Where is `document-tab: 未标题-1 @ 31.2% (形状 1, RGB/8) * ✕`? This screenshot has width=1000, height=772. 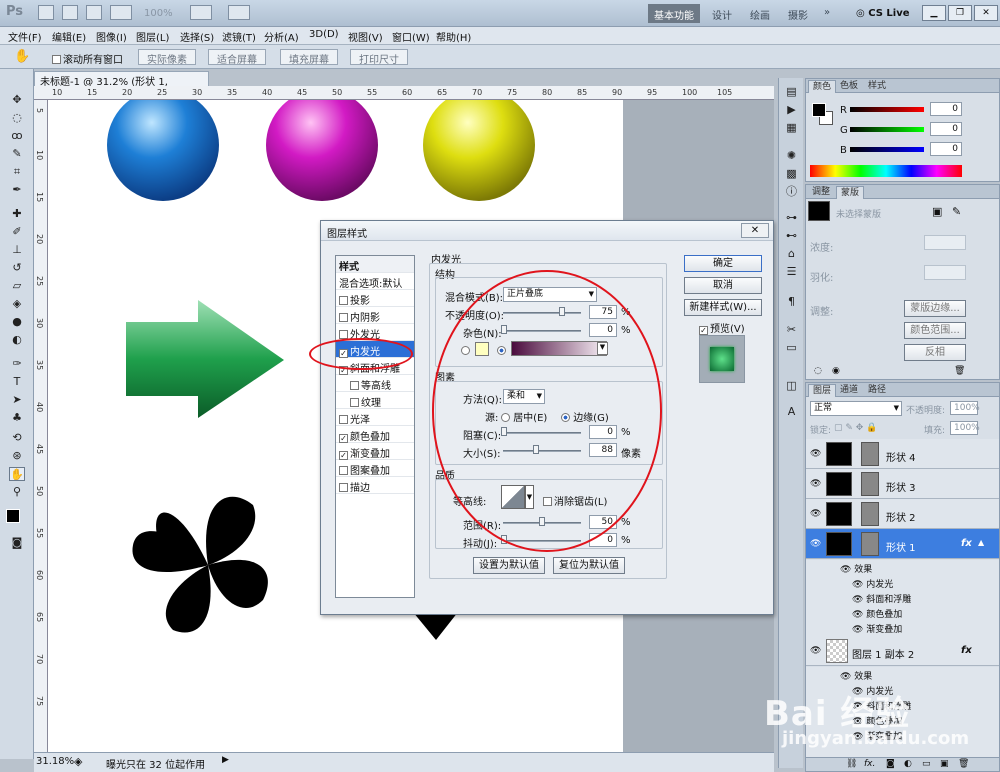
document-tab: 未标题-1 @ 31.2% (形状 1, RGB/8) * ✕ is located at coordinates (121, 85).